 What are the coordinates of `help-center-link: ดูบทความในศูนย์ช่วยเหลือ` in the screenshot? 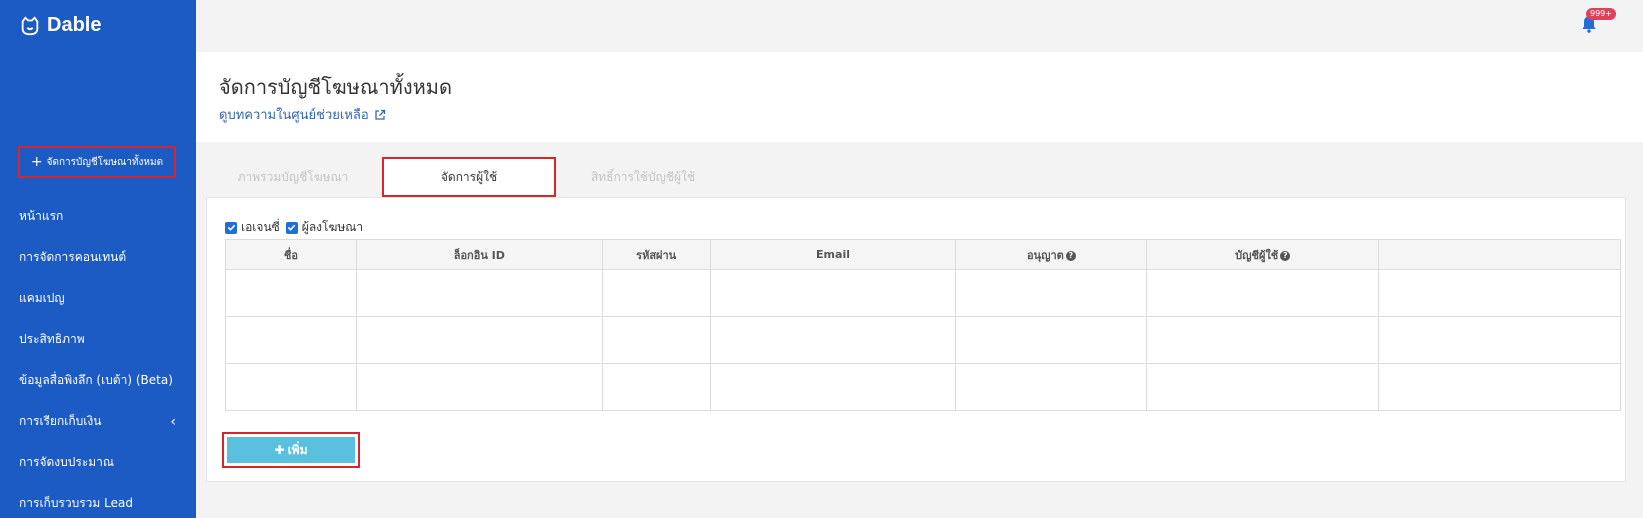 It's located at (302, 114).